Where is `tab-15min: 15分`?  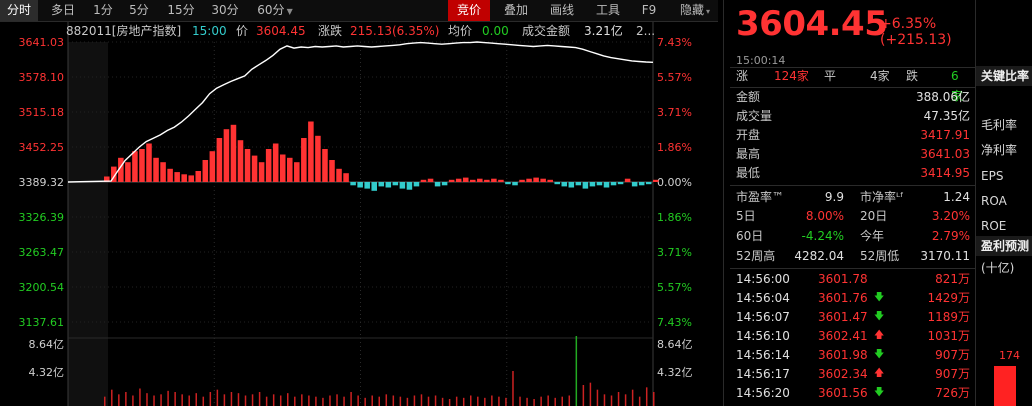
tab-15min: 15分 is located at coordinates (181, 10).